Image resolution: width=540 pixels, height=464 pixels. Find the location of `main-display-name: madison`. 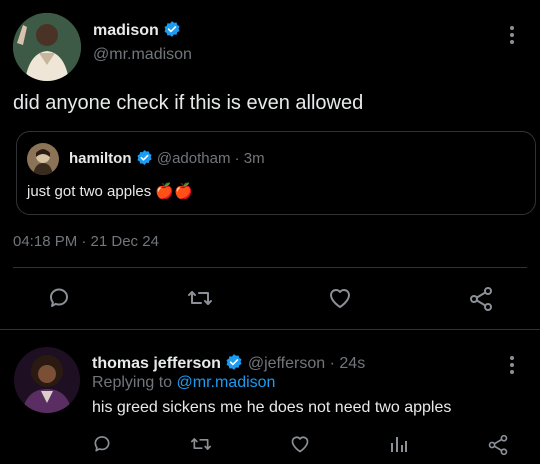

main-display-name: madison is located at coordinates (126, 30).